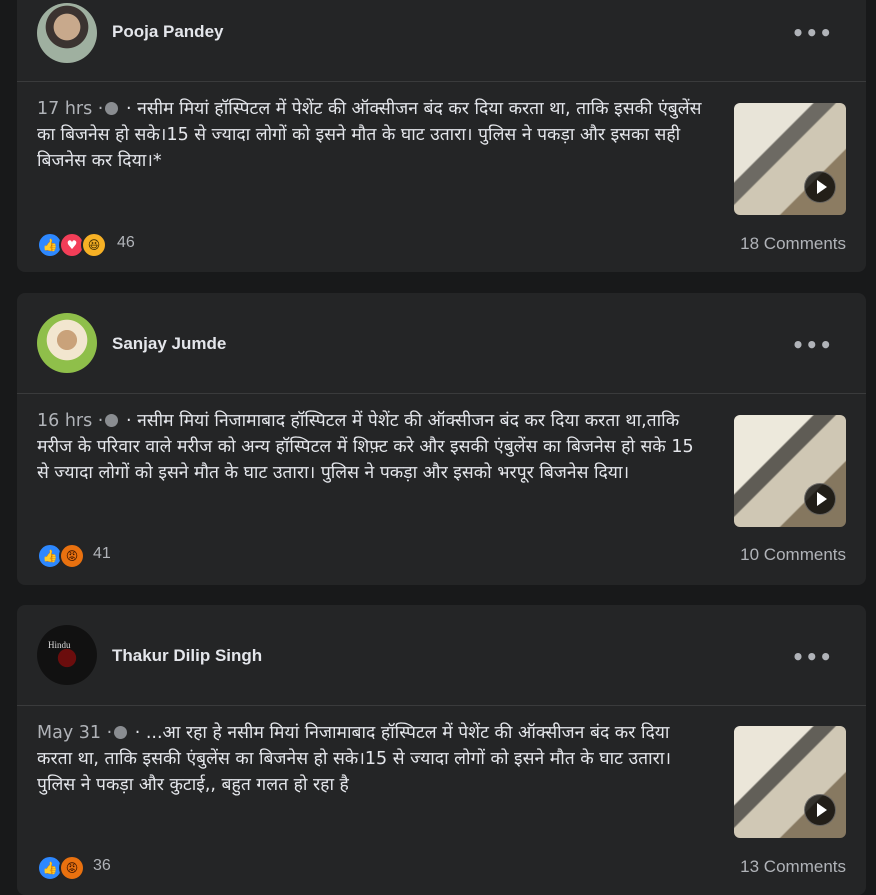 This screenshot has height=895, width=876. Describe the element at coordinates (70, 109) in the screenshot. I see `post-time: 17 hrs ·` at that location.